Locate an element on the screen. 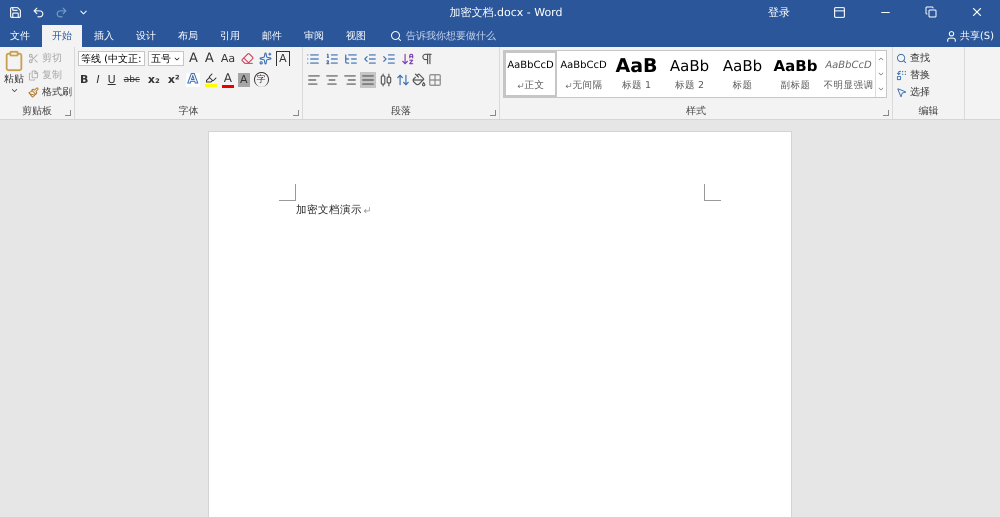 The height and width of the screenshot is (517, 1000). paragraph-shading-icon is located at coordinates (419, 79).